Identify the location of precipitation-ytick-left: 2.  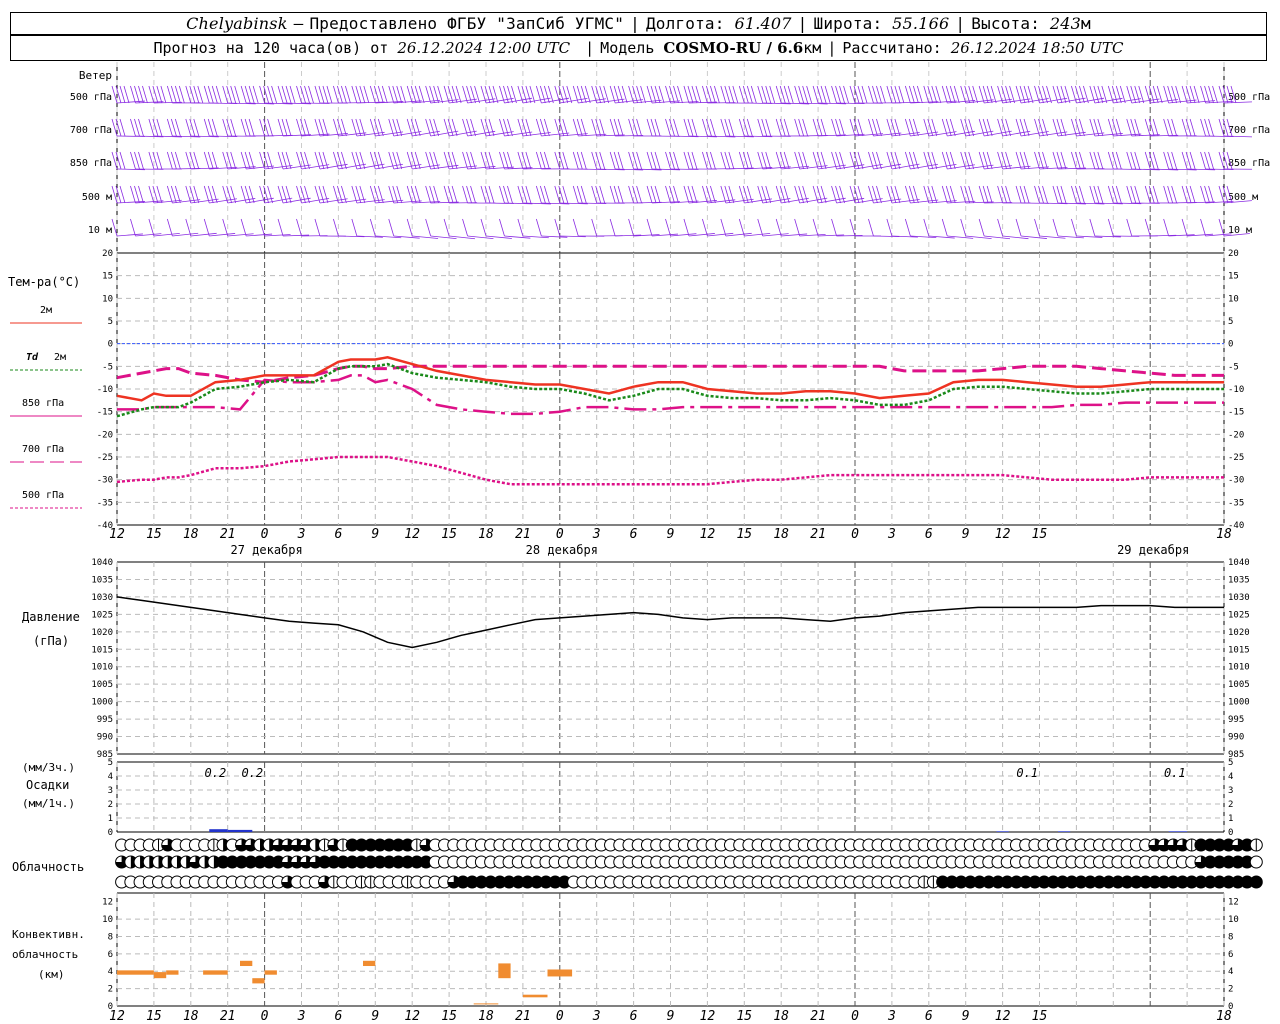
(110, 805).